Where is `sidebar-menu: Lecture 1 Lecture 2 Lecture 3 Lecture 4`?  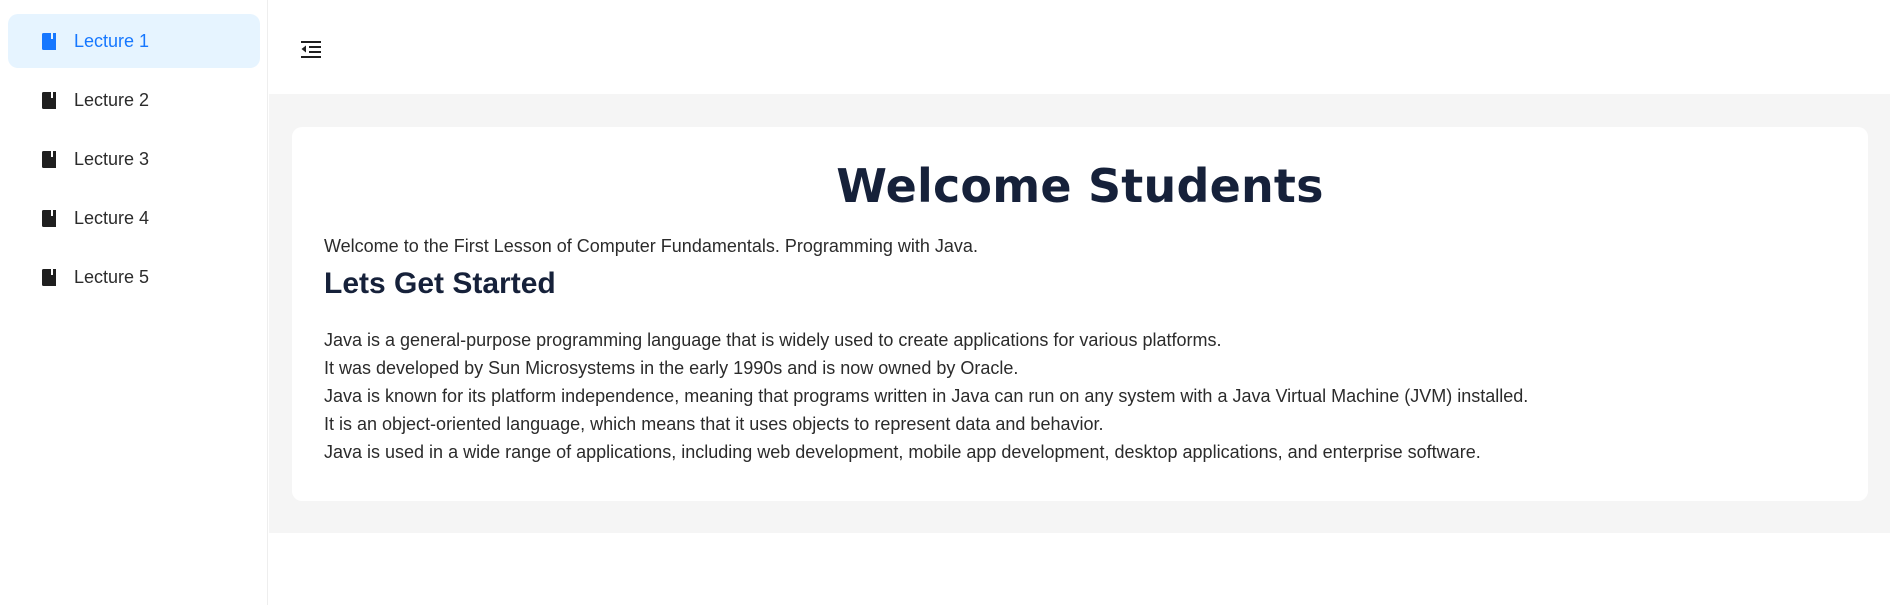
sidebar-menu: Lecture 1 Lecture 2 Lecture 3 Lecture 4 is located at coordinates (133, 152).